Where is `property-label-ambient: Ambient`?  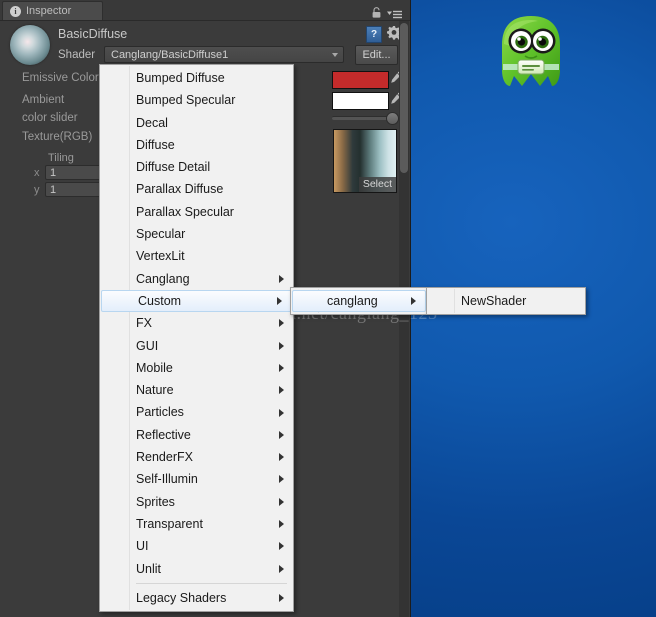
property-label-ambient: Ambient is located at coordinates (43, 100).